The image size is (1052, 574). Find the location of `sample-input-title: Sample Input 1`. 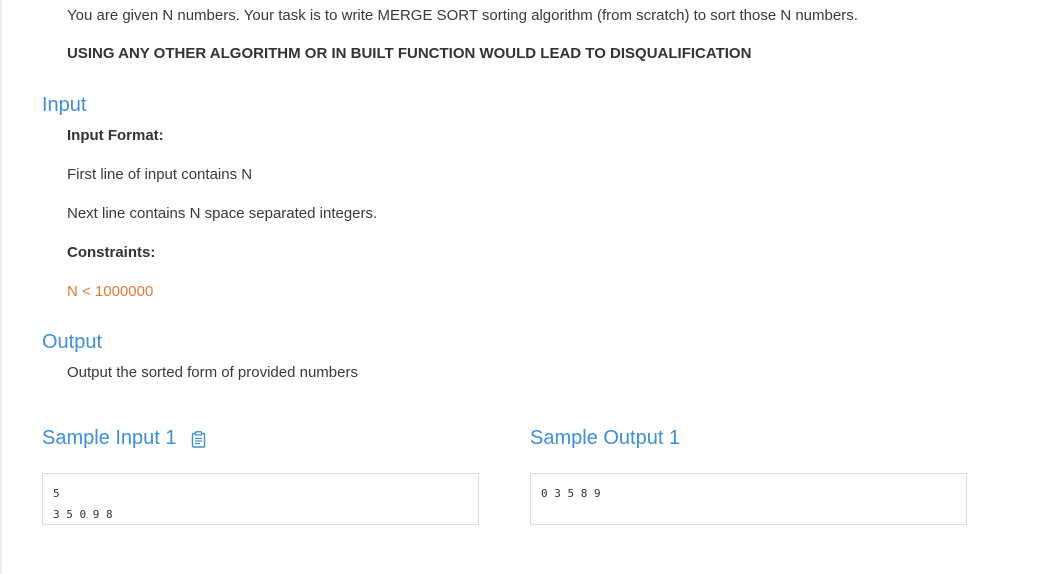

sample-input-title: Sample Input 1 is located at coordinates (109, 438).